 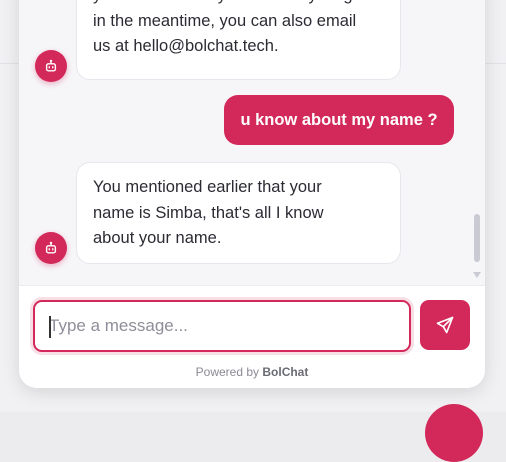 What do you see at coordinates (339, 120) in the screenshot?
I see `user-message: u know about my name ?` at bounding box center [339, 120].